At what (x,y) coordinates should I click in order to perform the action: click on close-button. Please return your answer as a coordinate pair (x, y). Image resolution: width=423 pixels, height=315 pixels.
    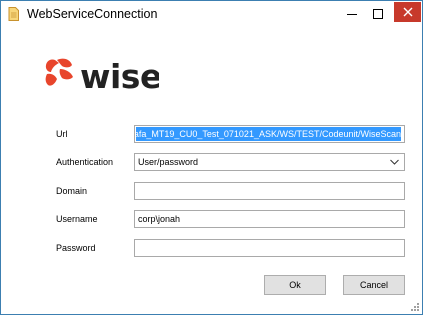
    Looking at the image, I should click on (407, 12).